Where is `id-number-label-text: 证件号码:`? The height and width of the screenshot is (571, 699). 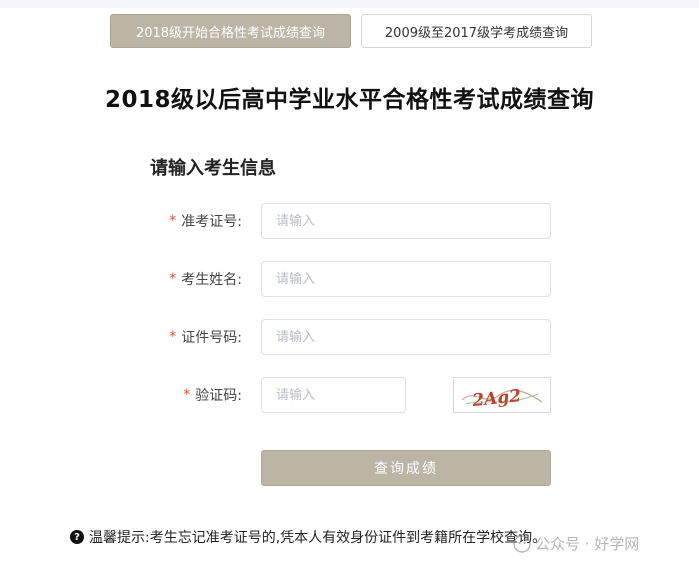
id-number-label-text: 证件号码: is located at coordinates (211, 338).